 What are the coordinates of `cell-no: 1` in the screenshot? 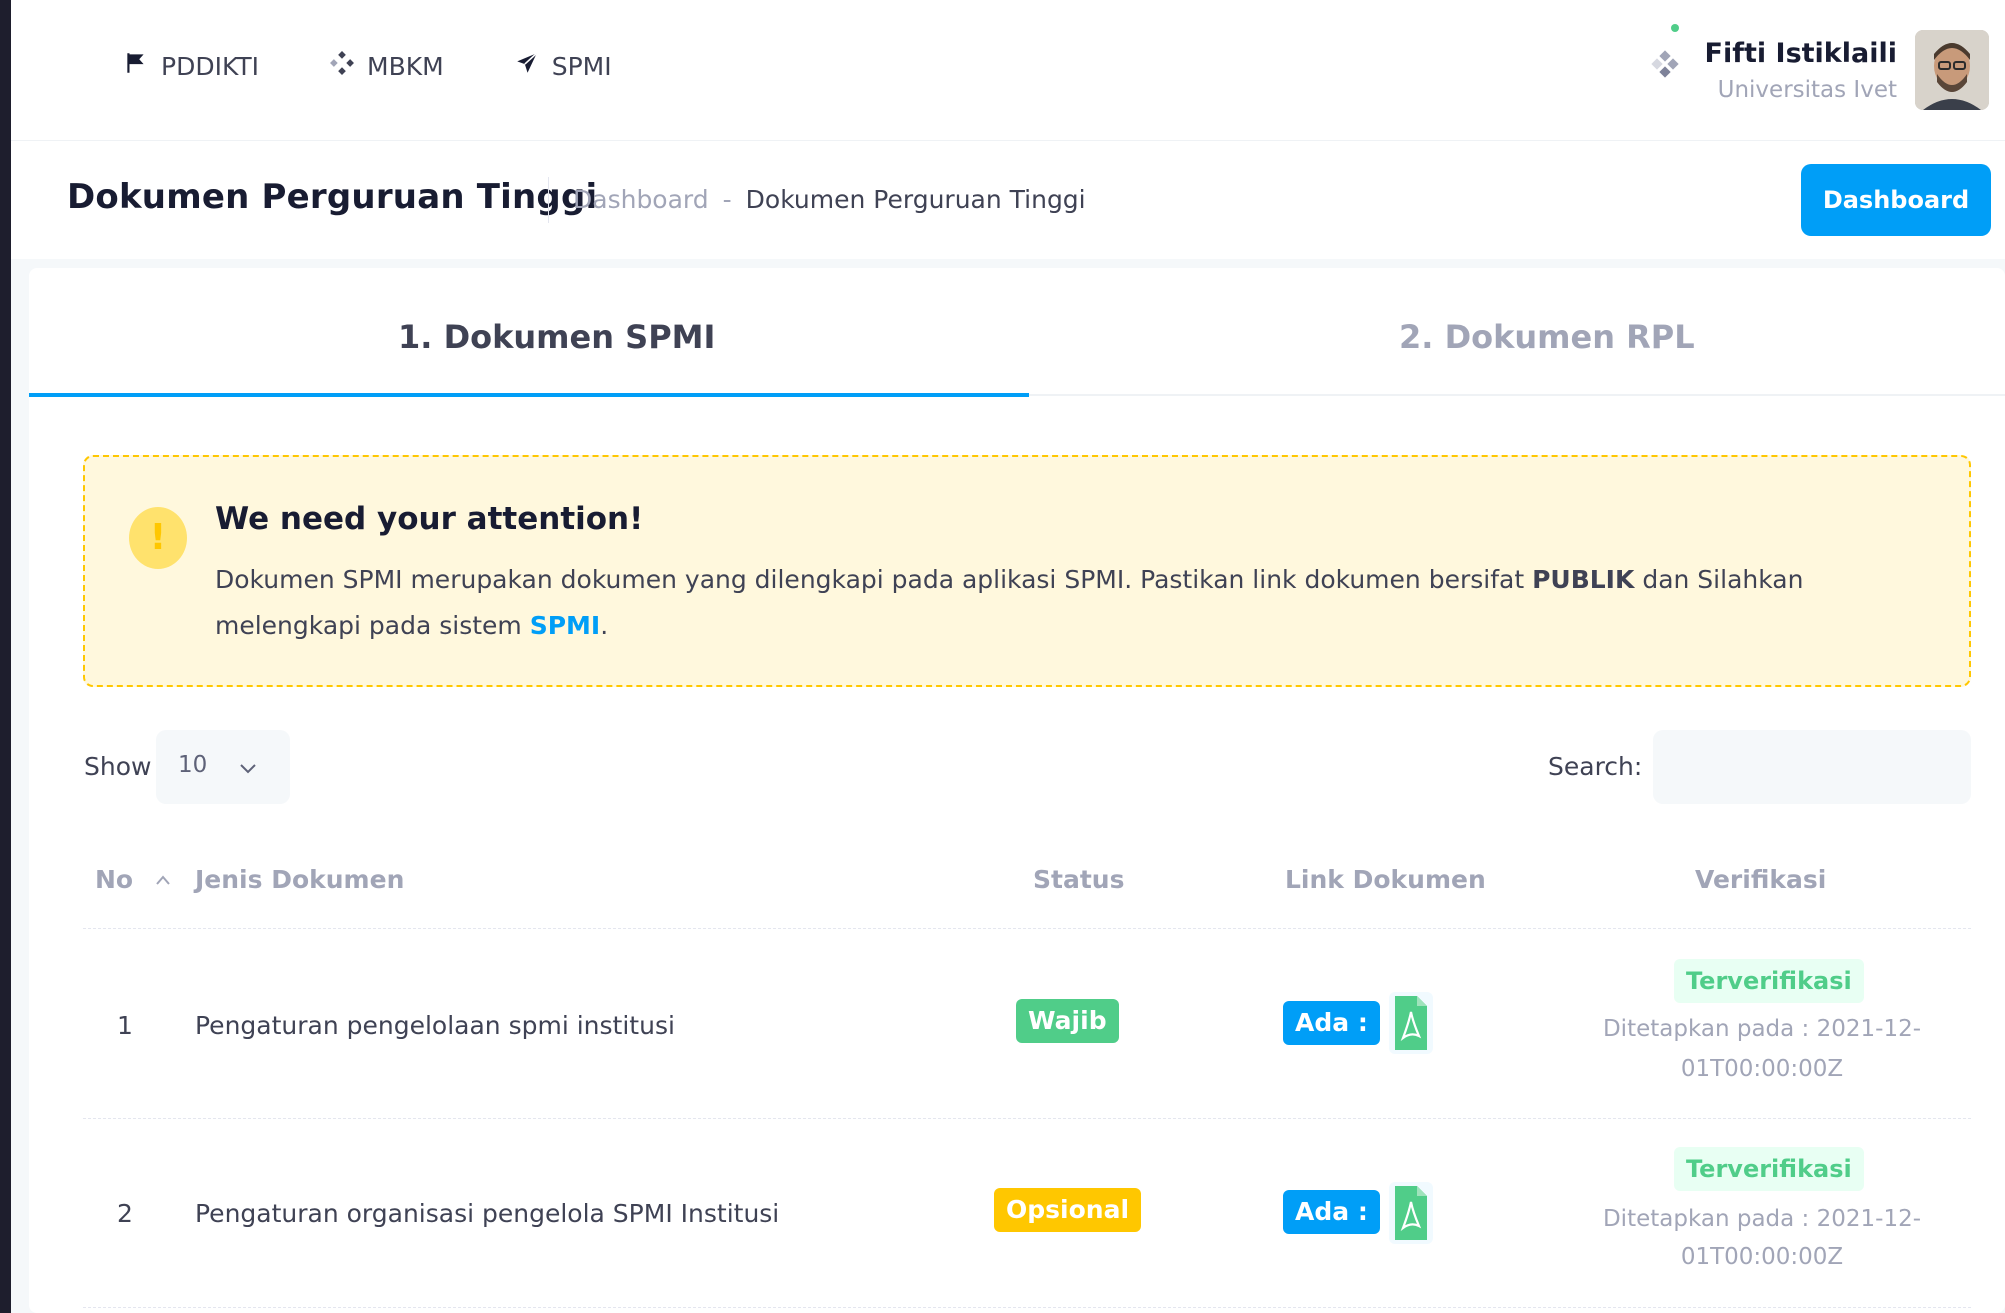 It's located at (125, 1025).